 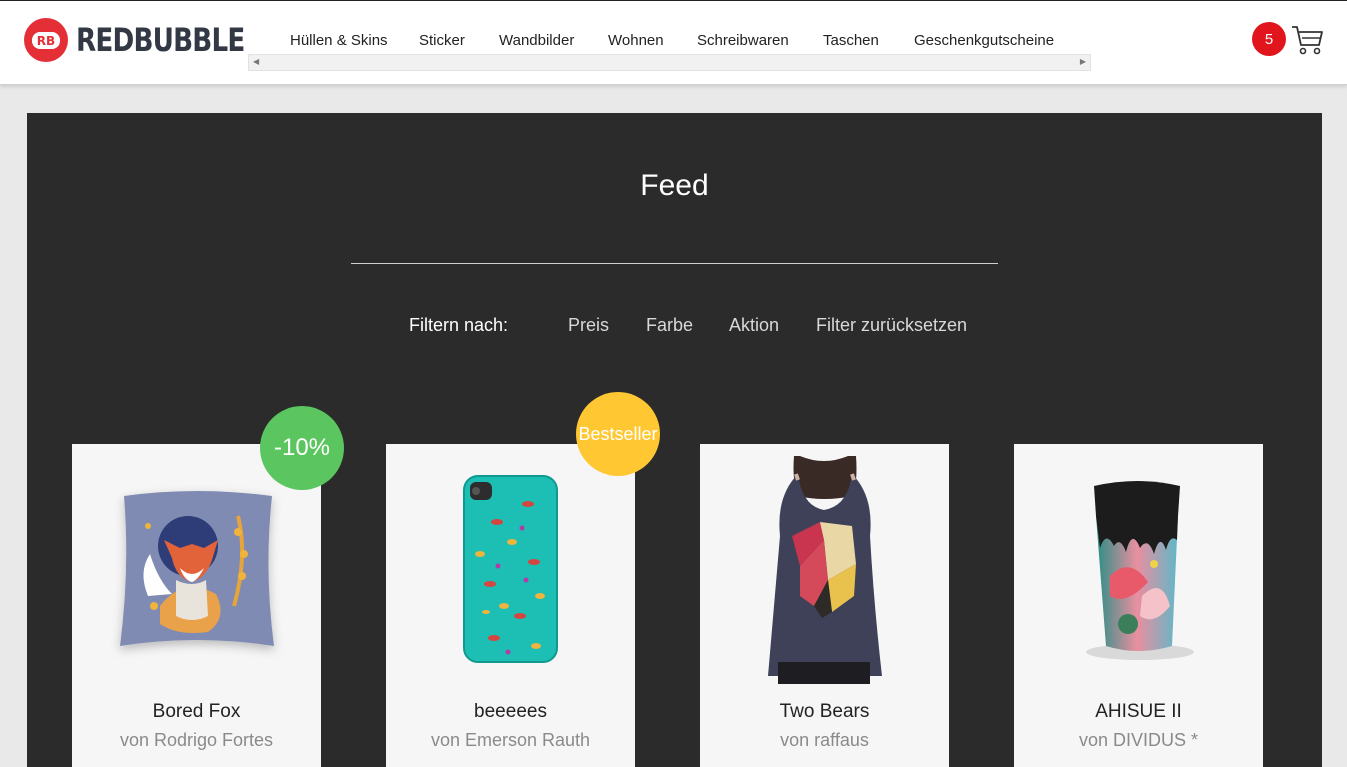 What do you see at coordinates (510, 570) in the screenshot?
I see `product-image-phone-case` at bounding box center [510, 570].